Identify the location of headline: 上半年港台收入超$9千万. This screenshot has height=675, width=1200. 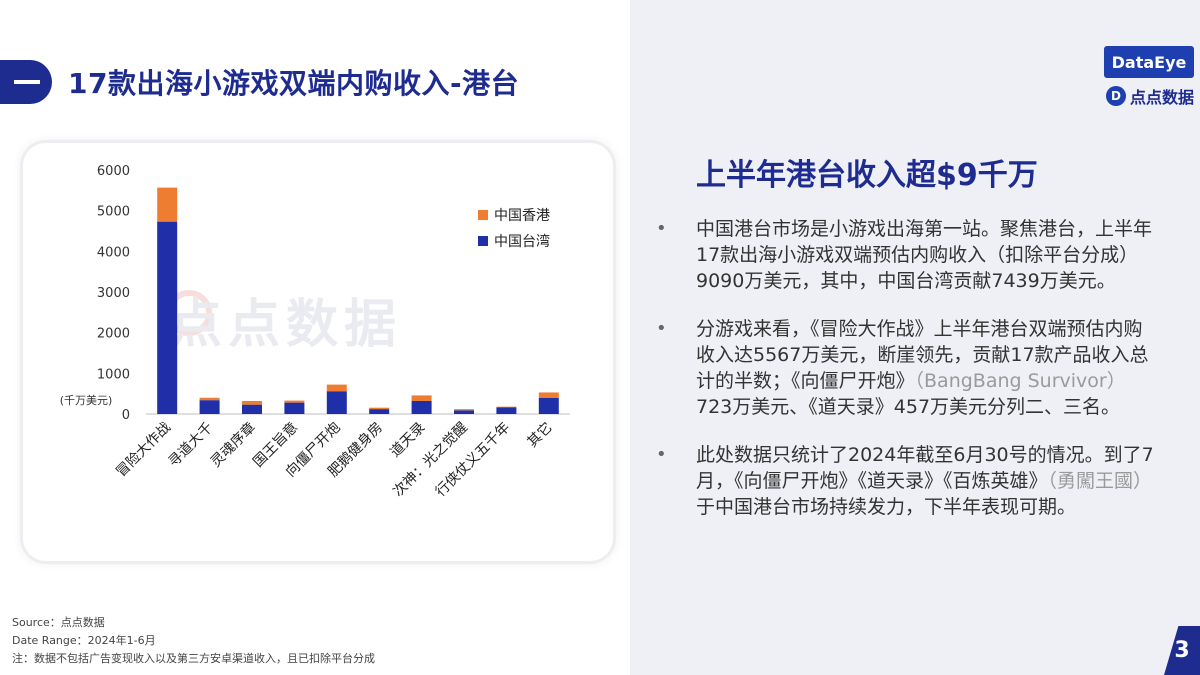
(867, 175).